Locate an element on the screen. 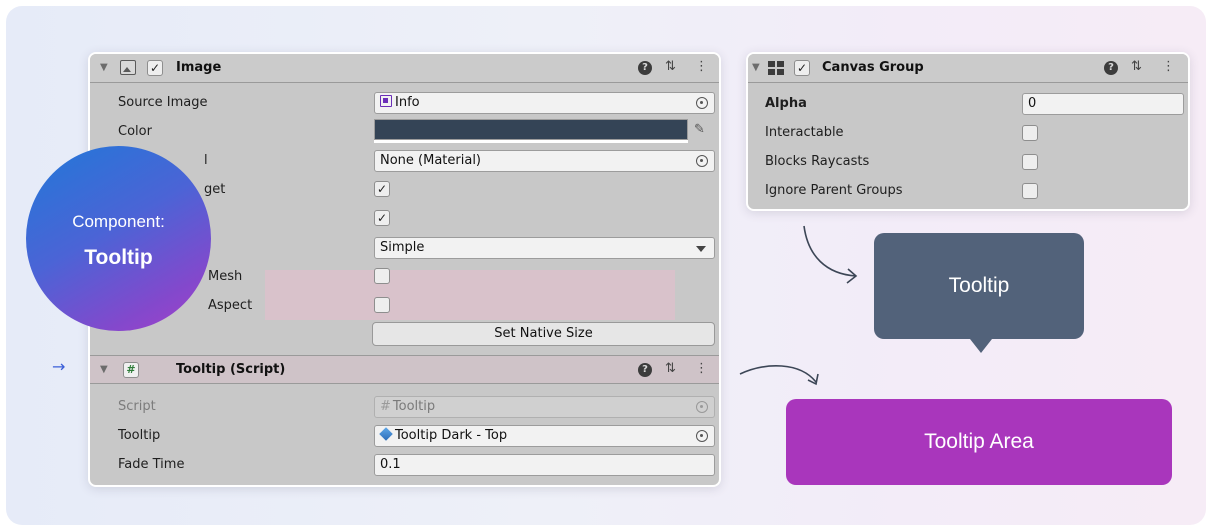 The image size is (1212, 531). canvas-group-title: Canvas Group is located at coordinates (873, 67).